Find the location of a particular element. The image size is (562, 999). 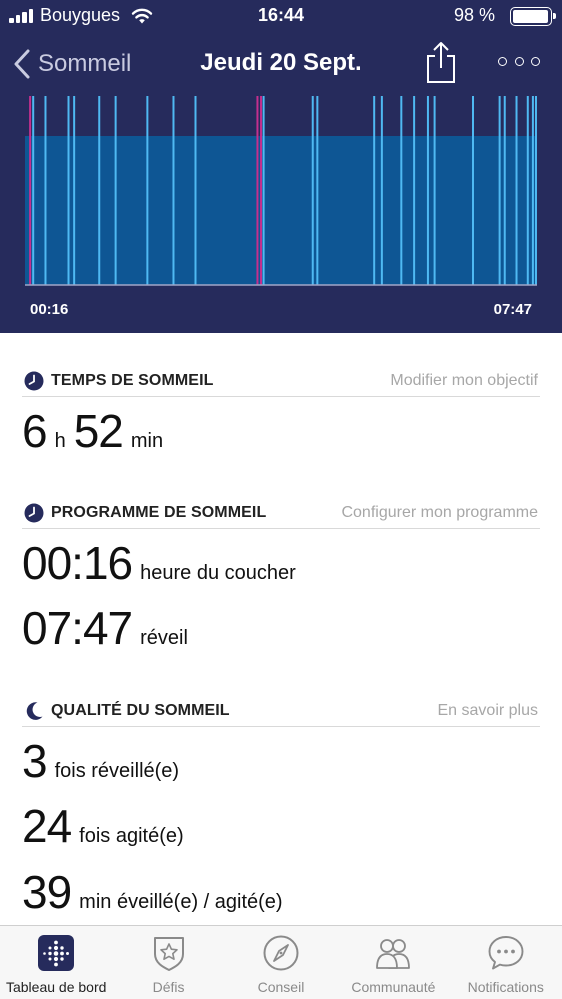

tab-notifications-label: Notifications is located at coordinates (505, 987).